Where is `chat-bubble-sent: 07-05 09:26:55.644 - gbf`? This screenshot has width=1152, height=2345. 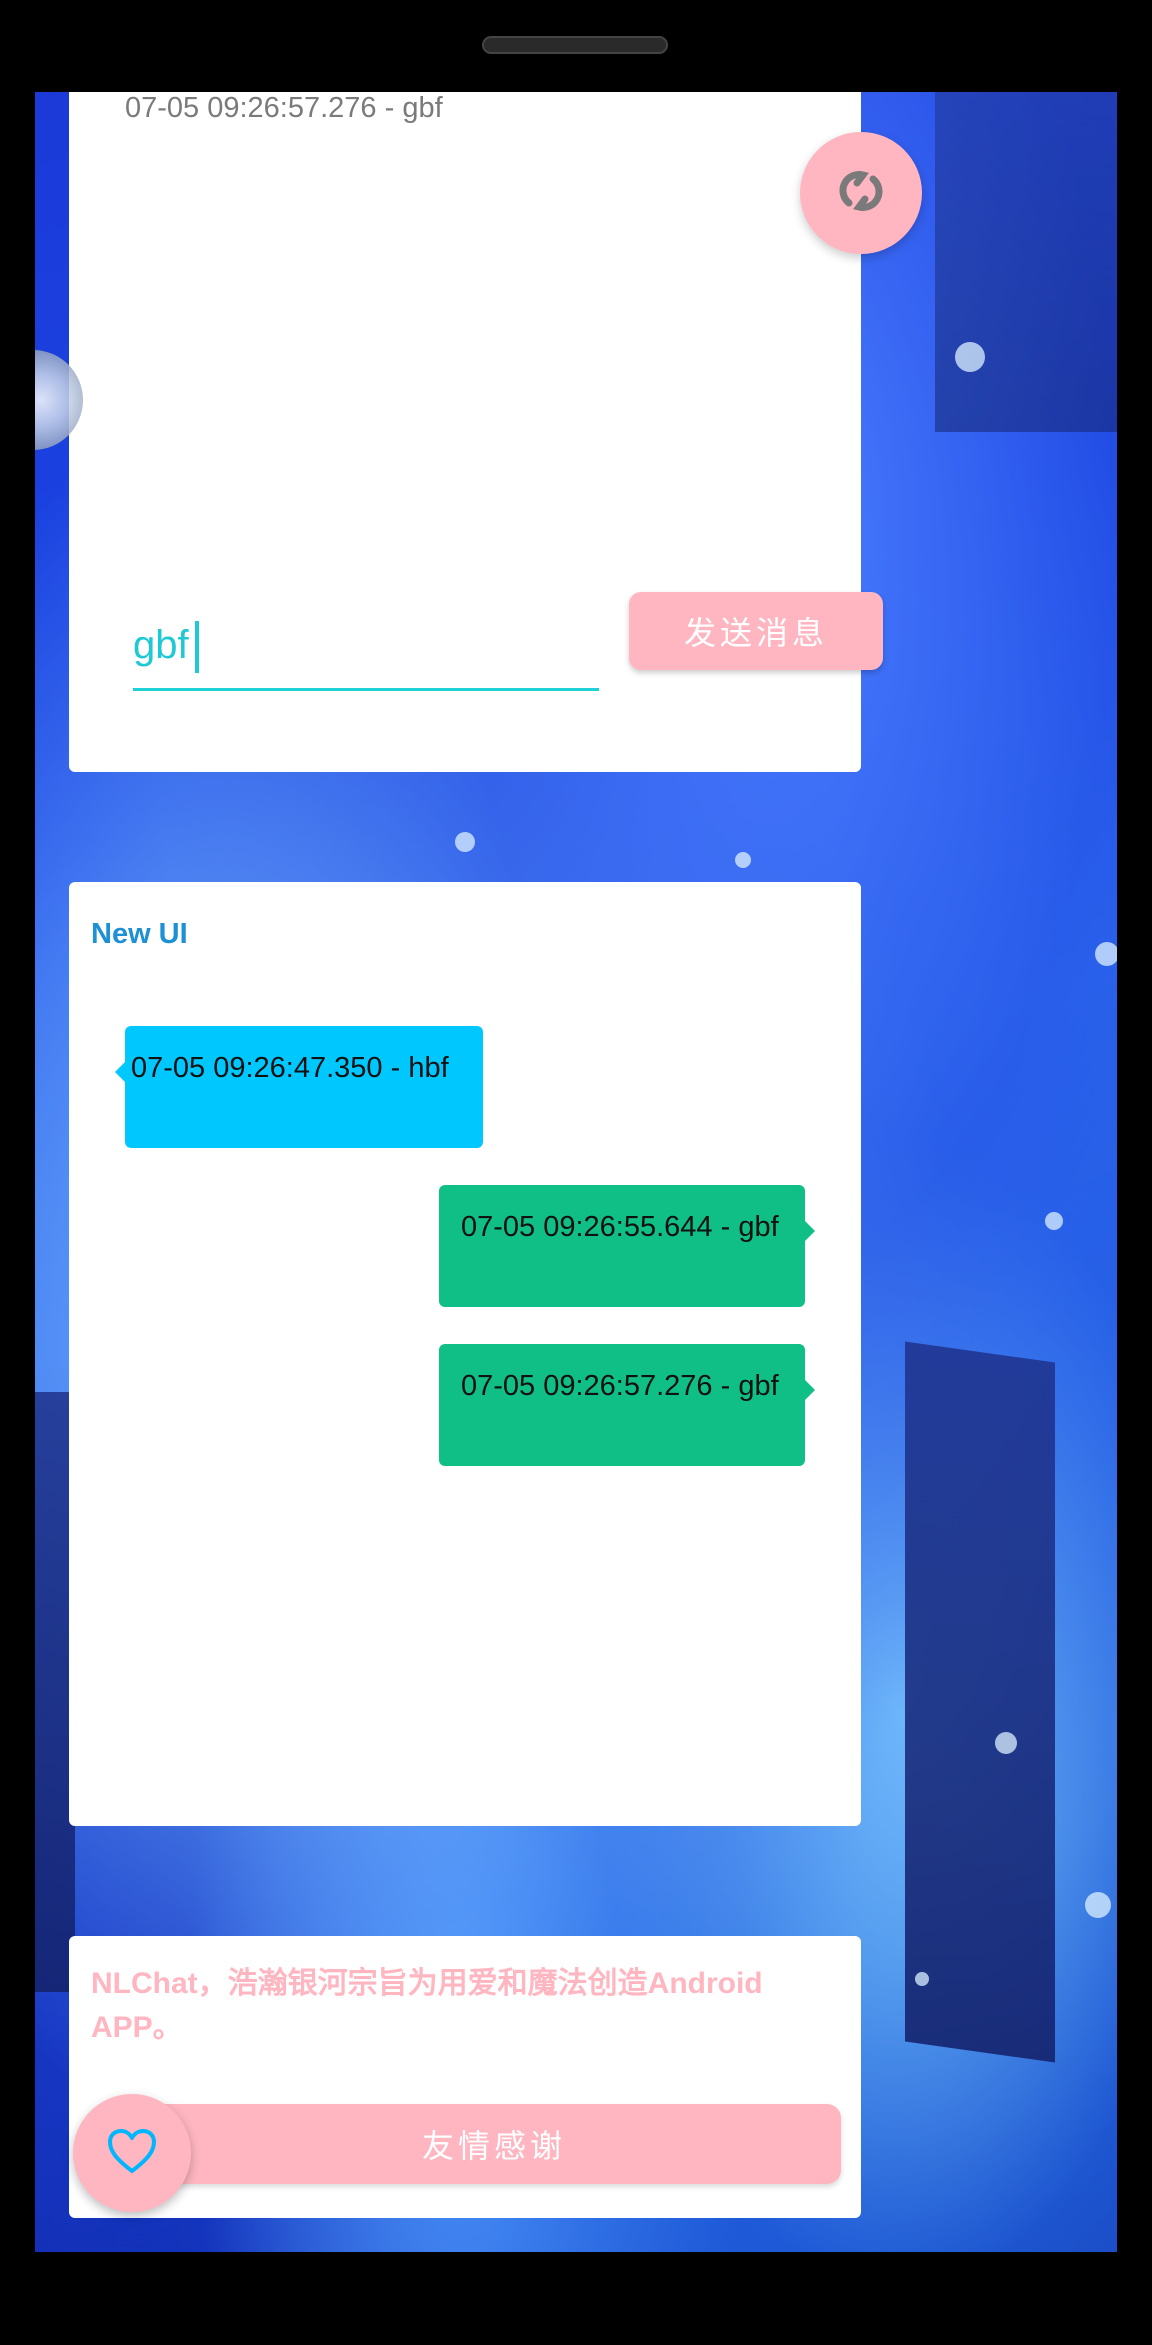 chat-bubble-sent: 07-05 09:26:55.644 - gbf is located at coordinates (627, 1246).